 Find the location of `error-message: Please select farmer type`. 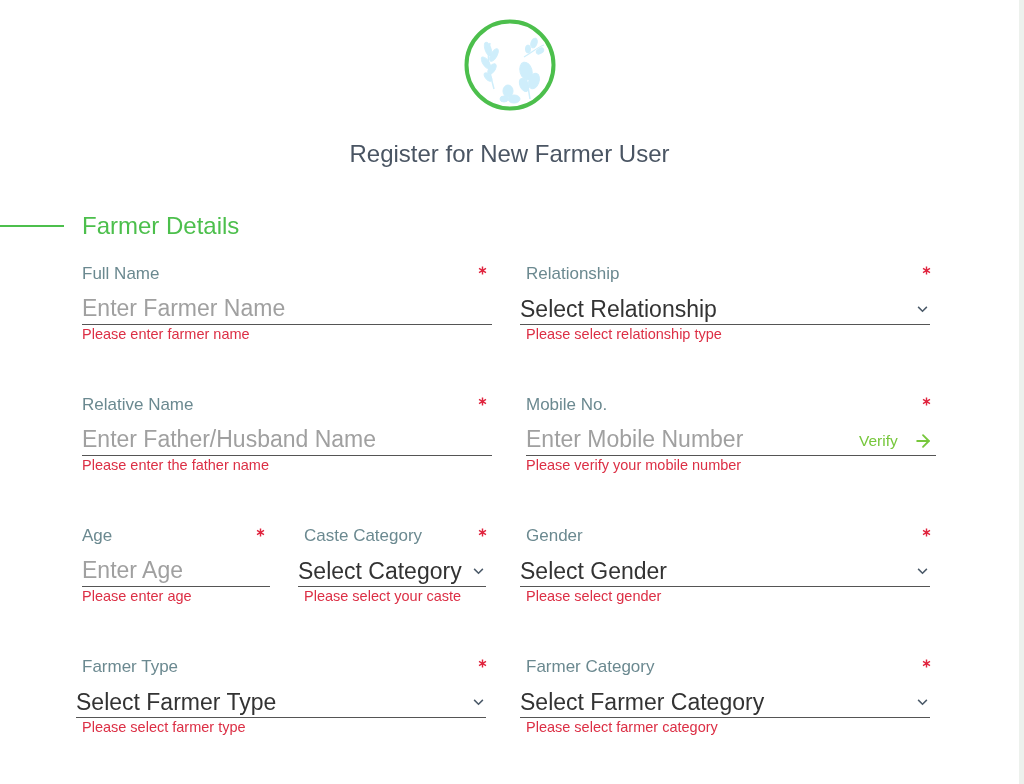

error-message: Please select farmer type is located at coordinates (164, 727).